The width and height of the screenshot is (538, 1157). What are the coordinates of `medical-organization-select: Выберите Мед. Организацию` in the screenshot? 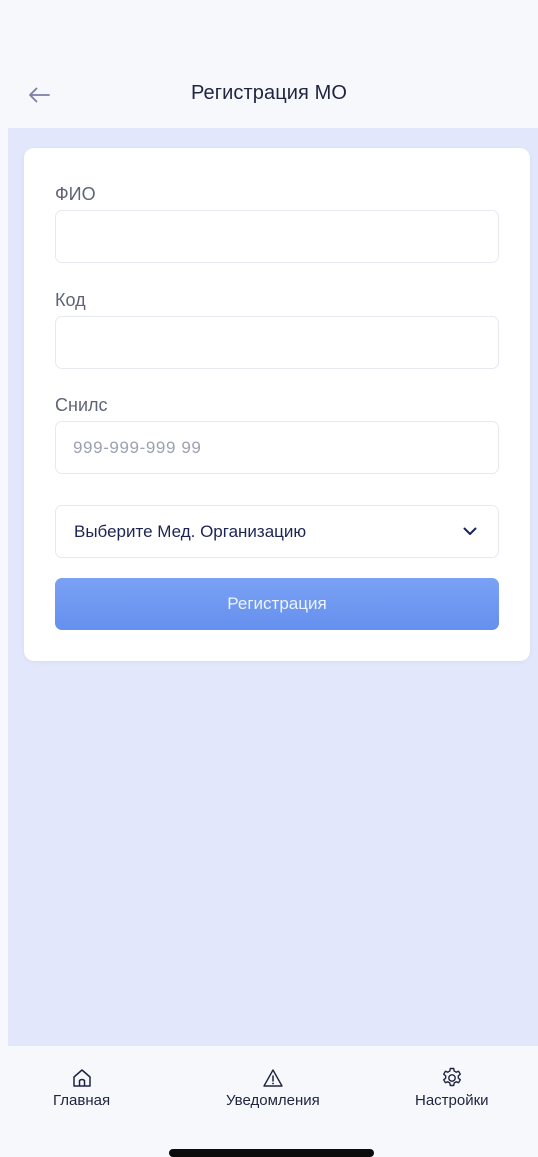 It's located at (277, 531).